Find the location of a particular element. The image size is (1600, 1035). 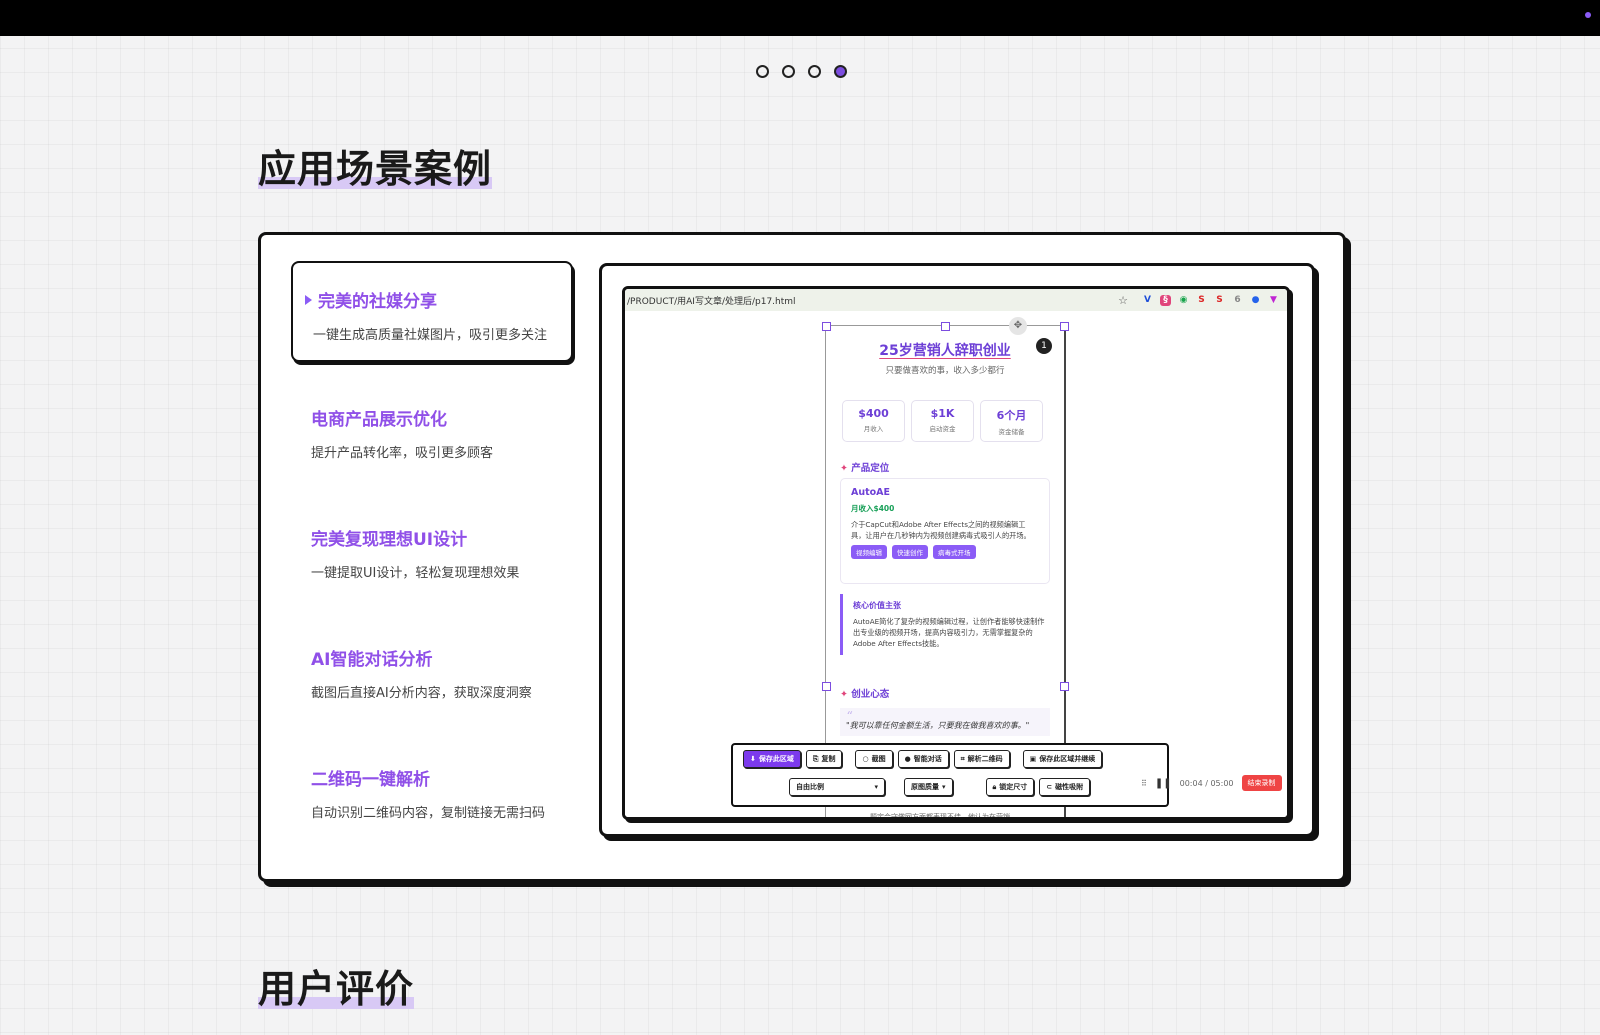

case-item-ecommerce: 电商产品展示优化 提升产品转化率，吸引更多顾客 is located at coordinates (432, 431).